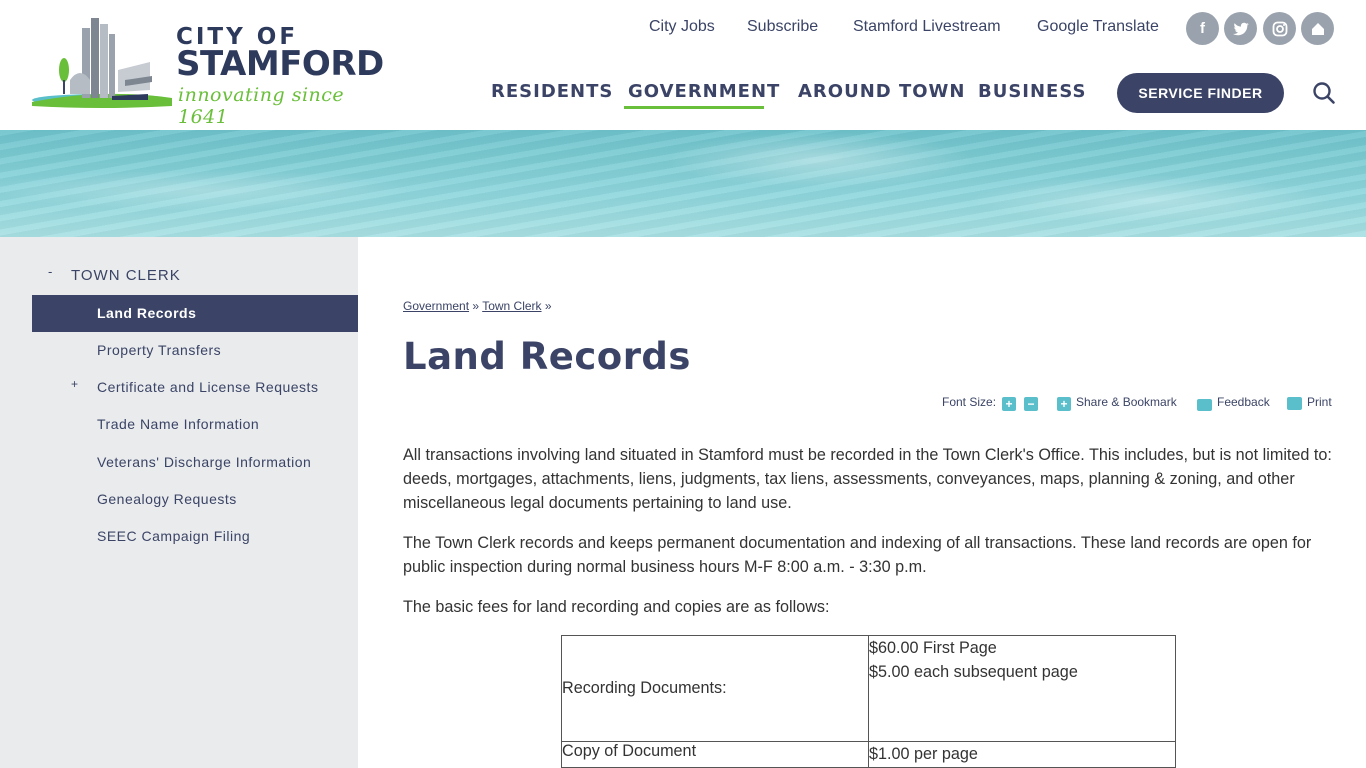 The width and height of the screenshot is (1366, 768). I want to click on sidebar-item-trade-name: Trade Name Information, so click(195, 424).